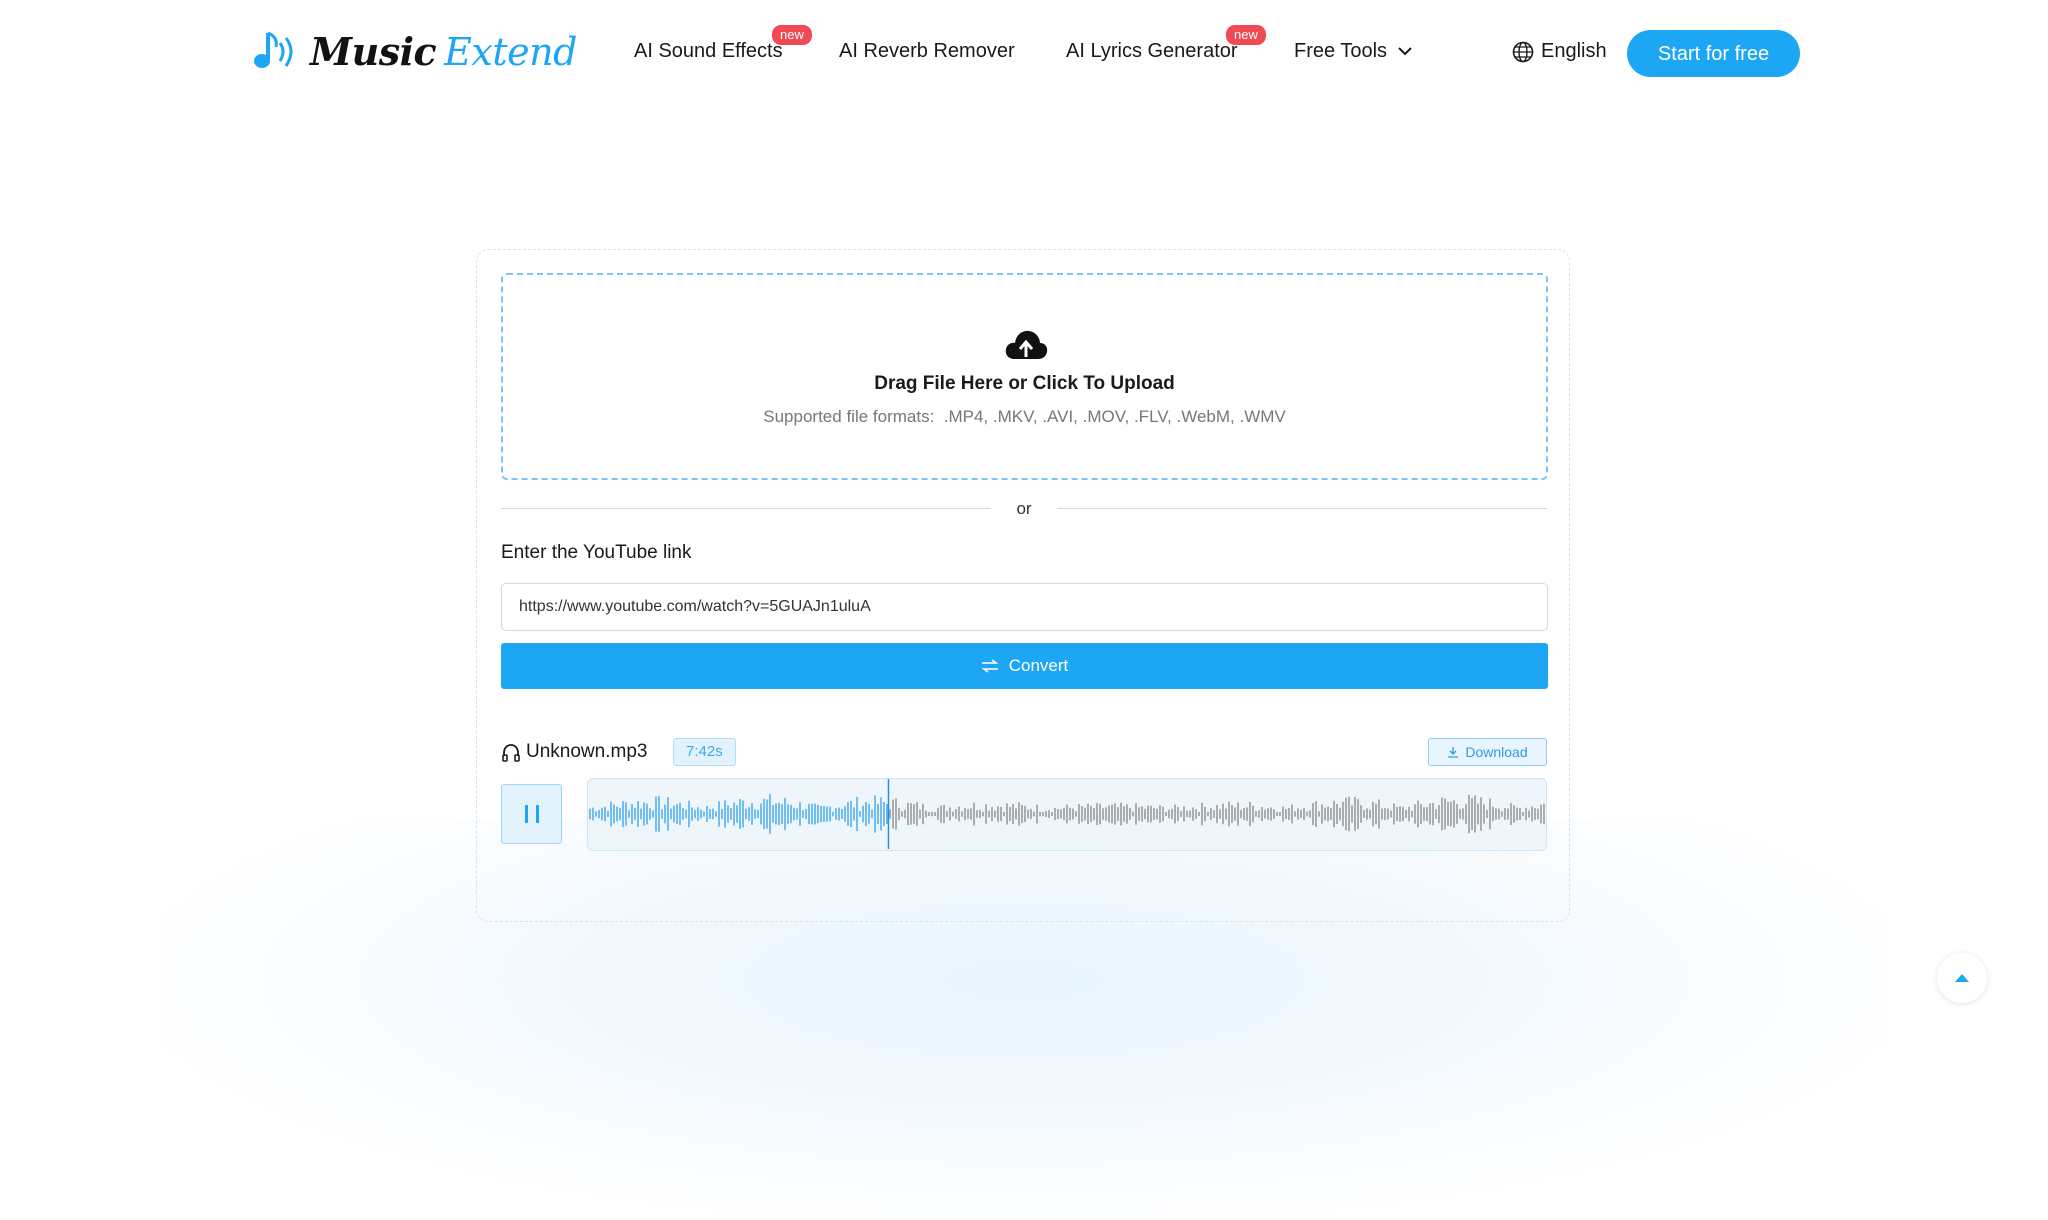 Image resolution: width=2048 pixels, height=1220 pixels. Describe the element at coordinates (708, 51) in the screenshot. I see `nav-item-ai-sound-effects: AI Sound Effects` at that location.